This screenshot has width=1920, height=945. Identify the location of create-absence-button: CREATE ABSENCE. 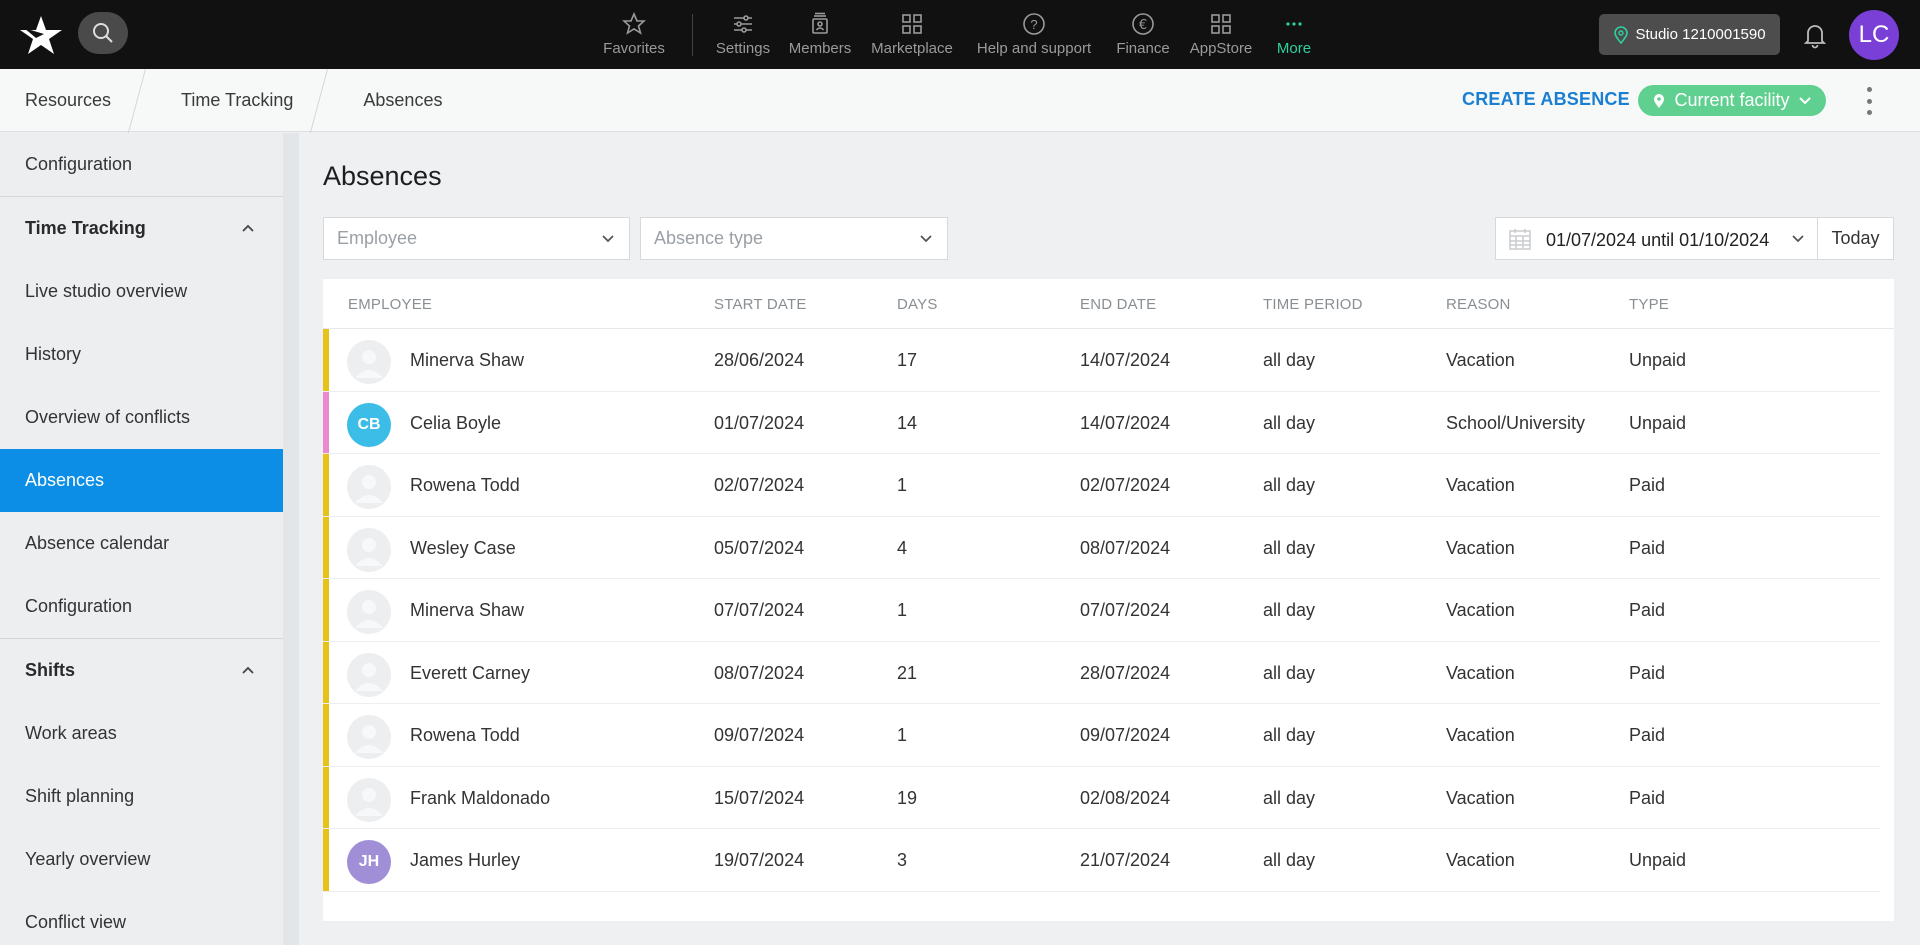
(1546, 99).